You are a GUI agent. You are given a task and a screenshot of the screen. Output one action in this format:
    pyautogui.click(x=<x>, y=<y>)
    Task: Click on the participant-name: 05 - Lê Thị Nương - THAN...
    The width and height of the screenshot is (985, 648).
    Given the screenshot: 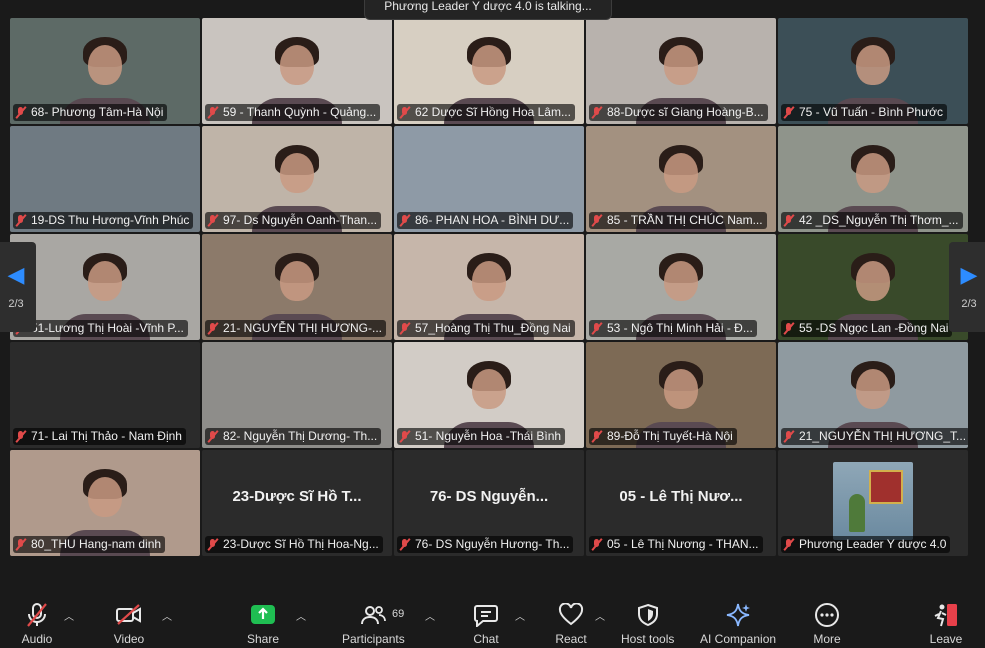 What is the action you would take?
    pyautogui.click(x=683, y=544)
    